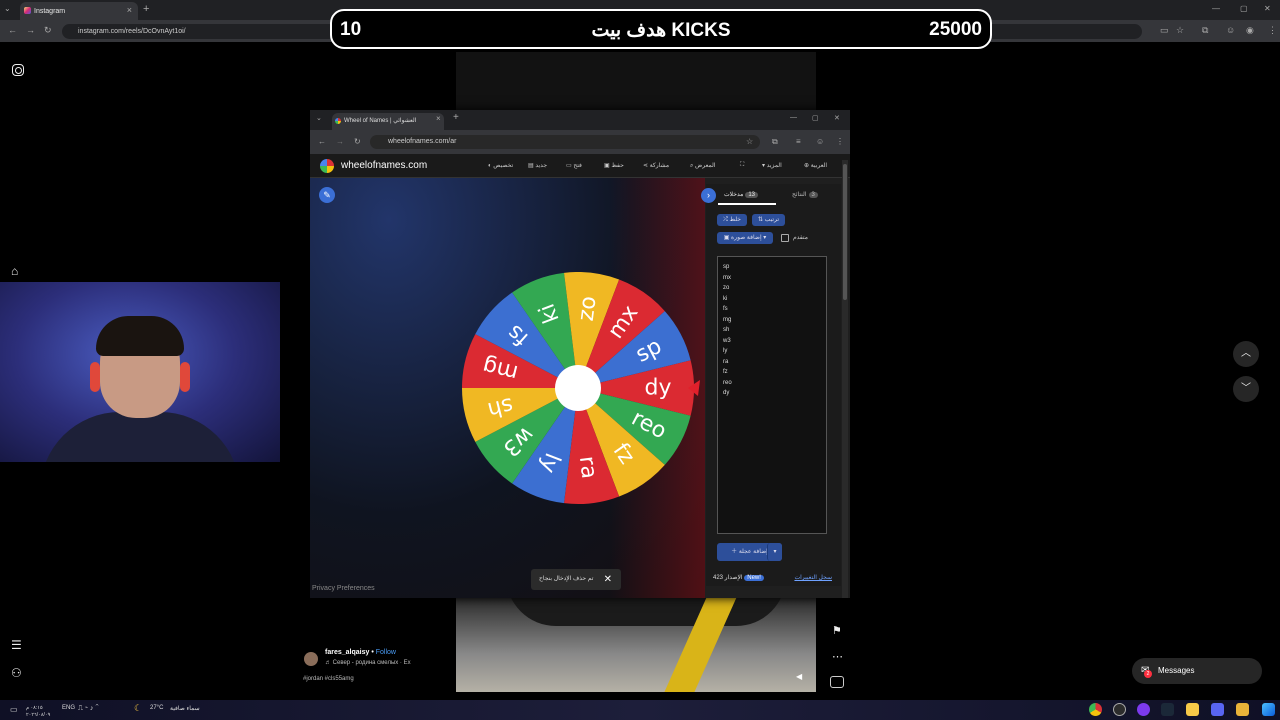 The image size is (1280, 720). Describe the element at coordinates (749, 141) in the screenshot. I see `inner-bookmark-icon: ☆` at that location.